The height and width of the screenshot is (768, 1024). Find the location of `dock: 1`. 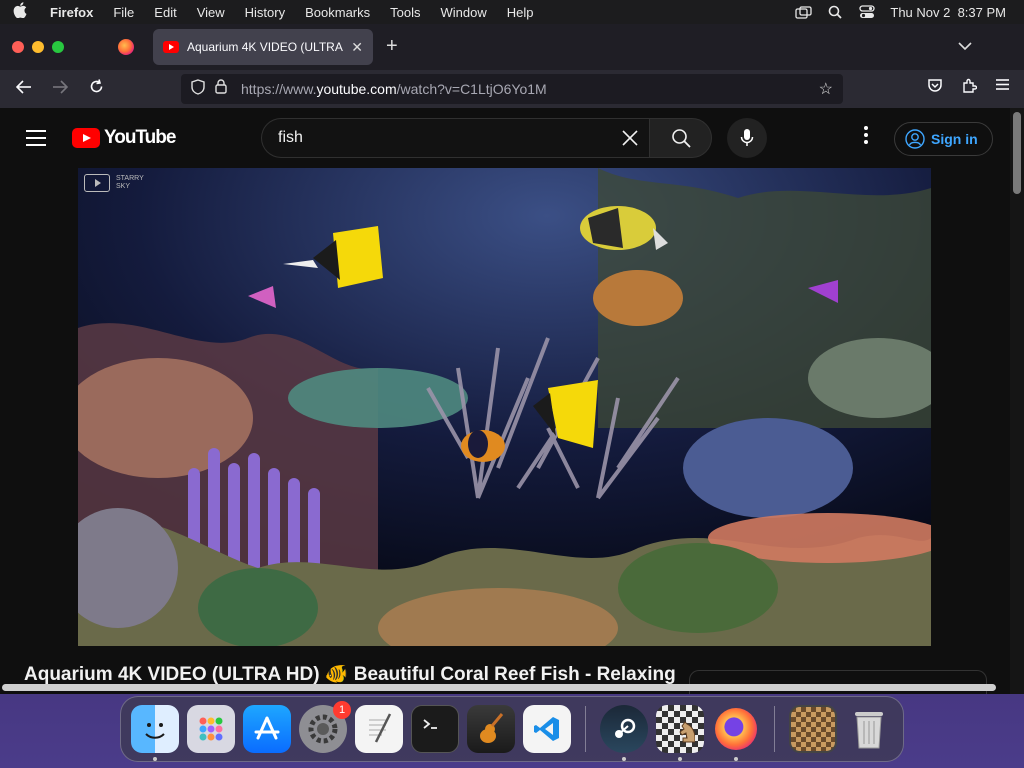

dock: 1 is located at coordinates (512, 729).